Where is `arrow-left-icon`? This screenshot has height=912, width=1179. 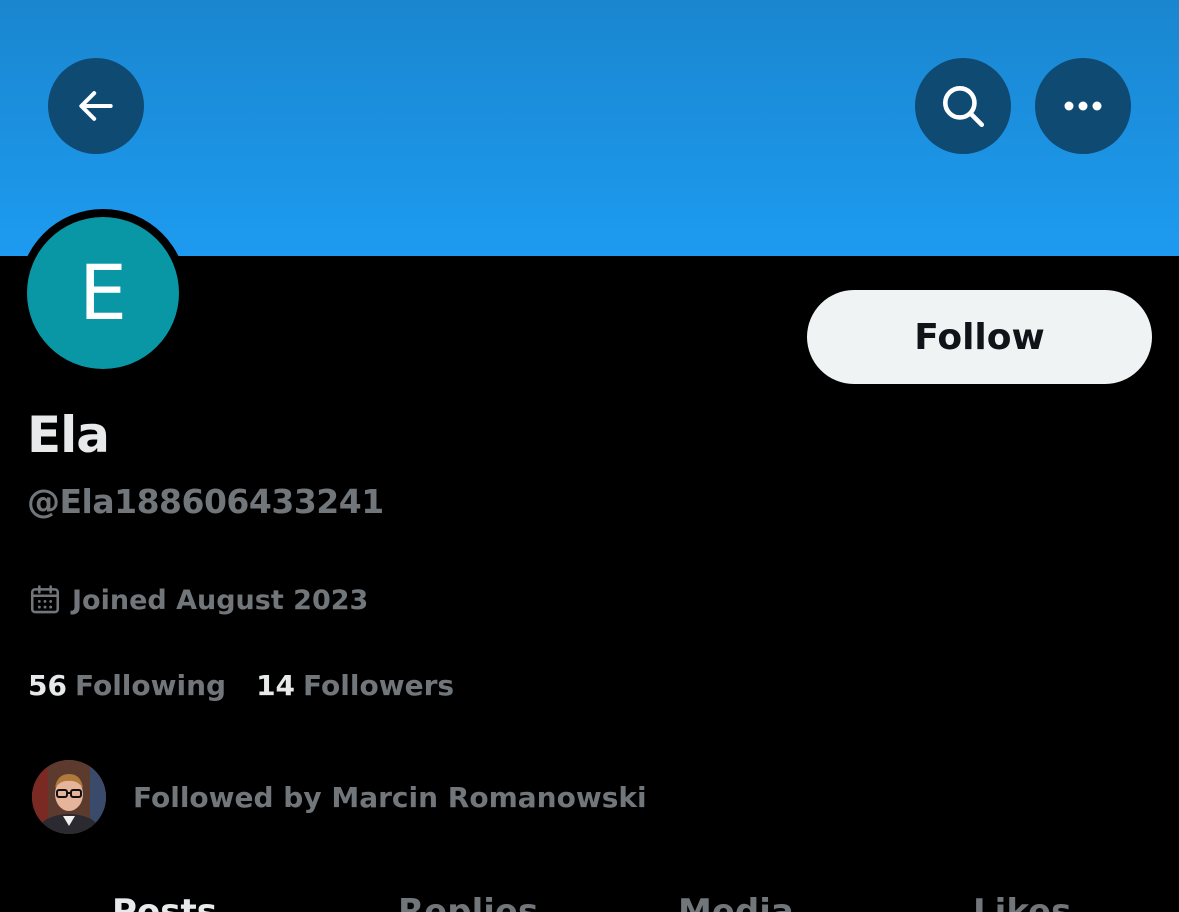
arrow-left-icon is located at coordinates (96, 106).